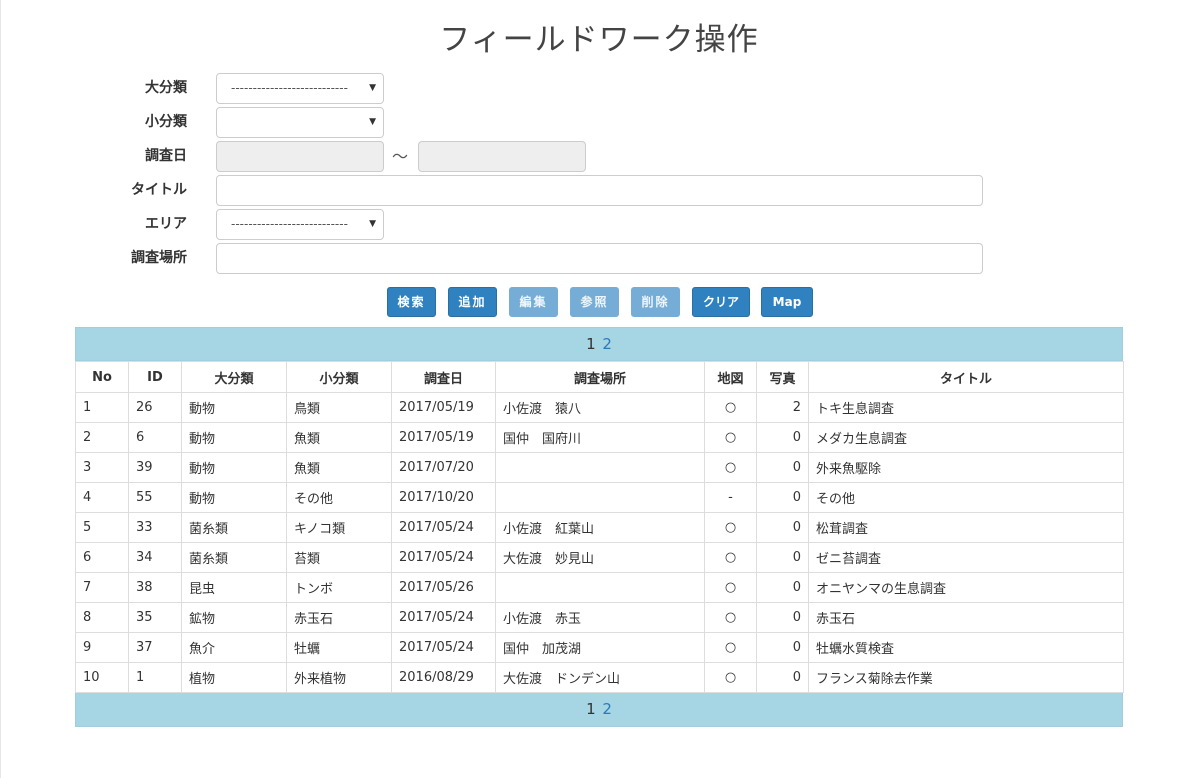  Describe the element at coordinates (234, 677) in the screenshot. I see `cell-major: 植物` at that location.